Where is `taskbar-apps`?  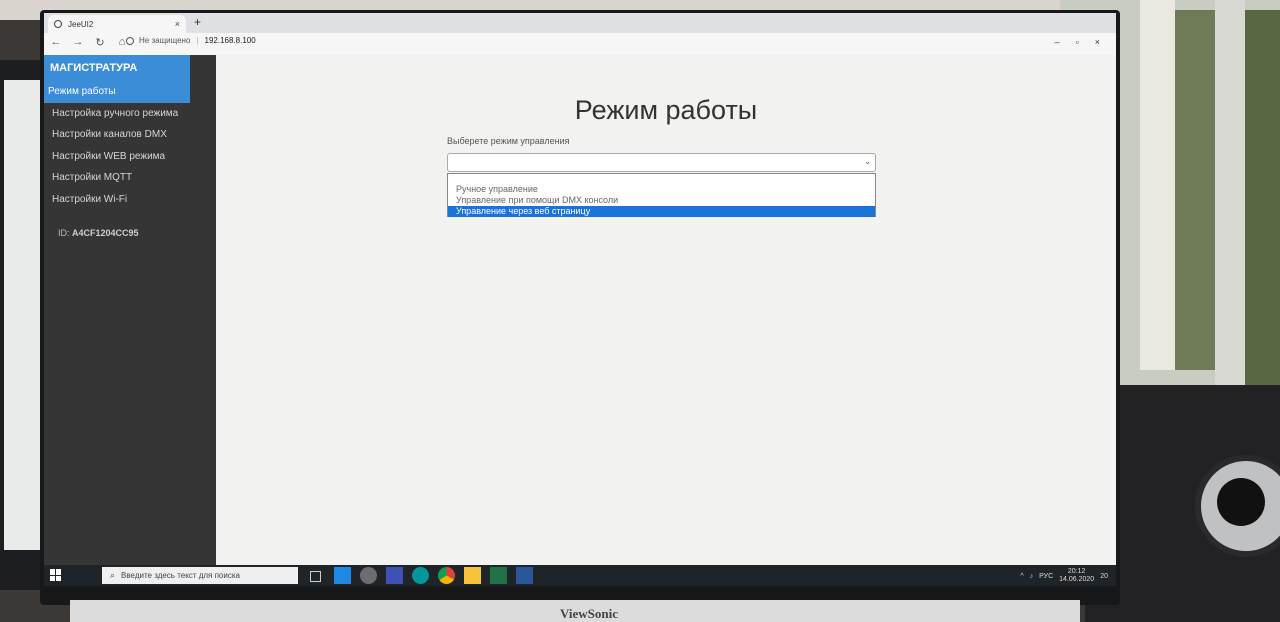 taskbar-apps is located at coordinates (419, 576).